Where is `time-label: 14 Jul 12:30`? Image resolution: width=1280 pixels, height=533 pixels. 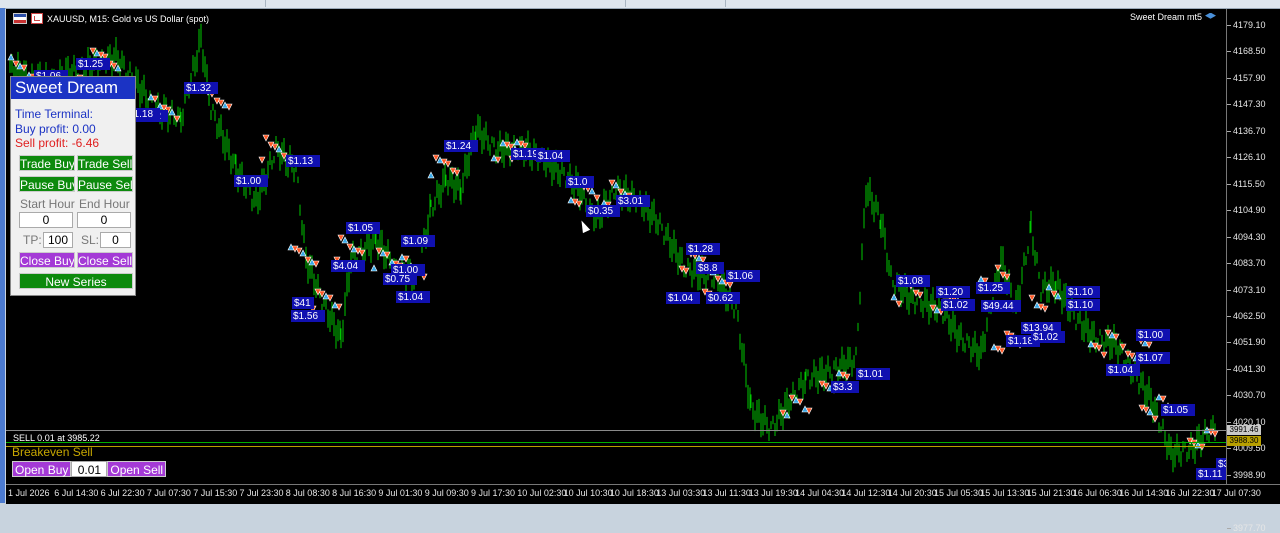
time-label: 14 Jul 12:30 is located at coordinates (866, 493).